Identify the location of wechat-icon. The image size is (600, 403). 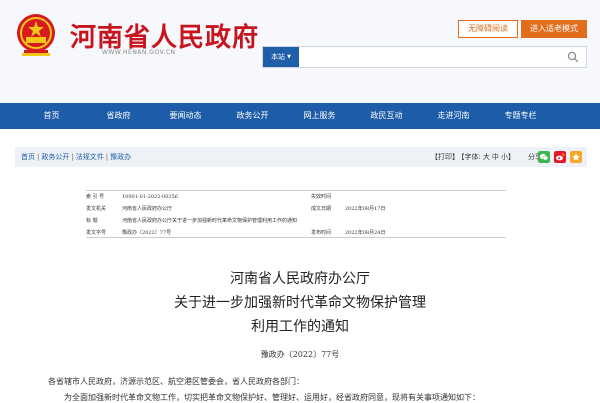
(544, 157).